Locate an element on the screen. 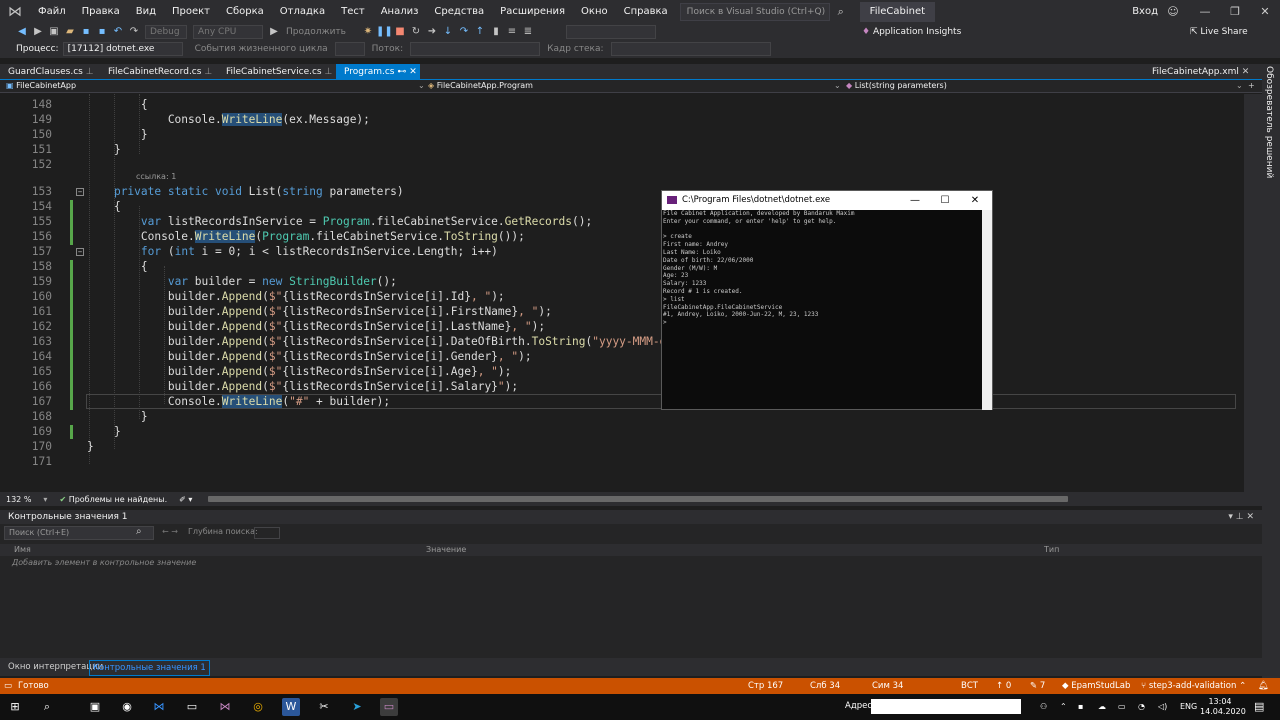  problems-indicator: ✔ Проблемы не найдены. is located at coordinates (113, 499).